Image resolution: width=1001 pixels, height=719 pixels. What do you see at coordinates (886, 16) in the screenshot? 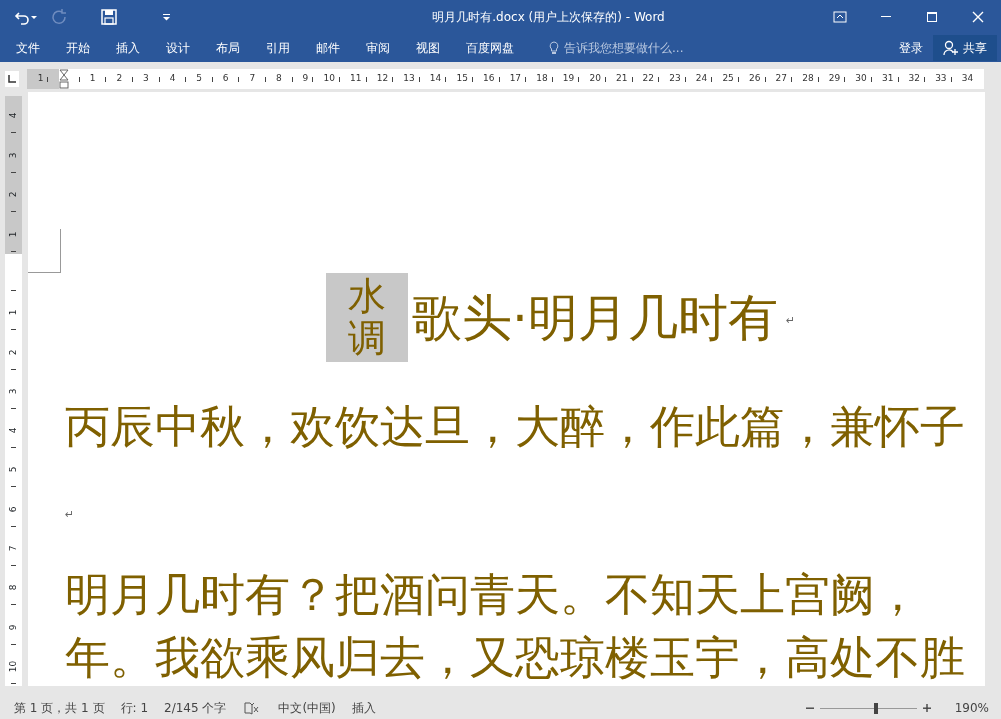
I see `minimize-icon` at bounding box center [886, 16].